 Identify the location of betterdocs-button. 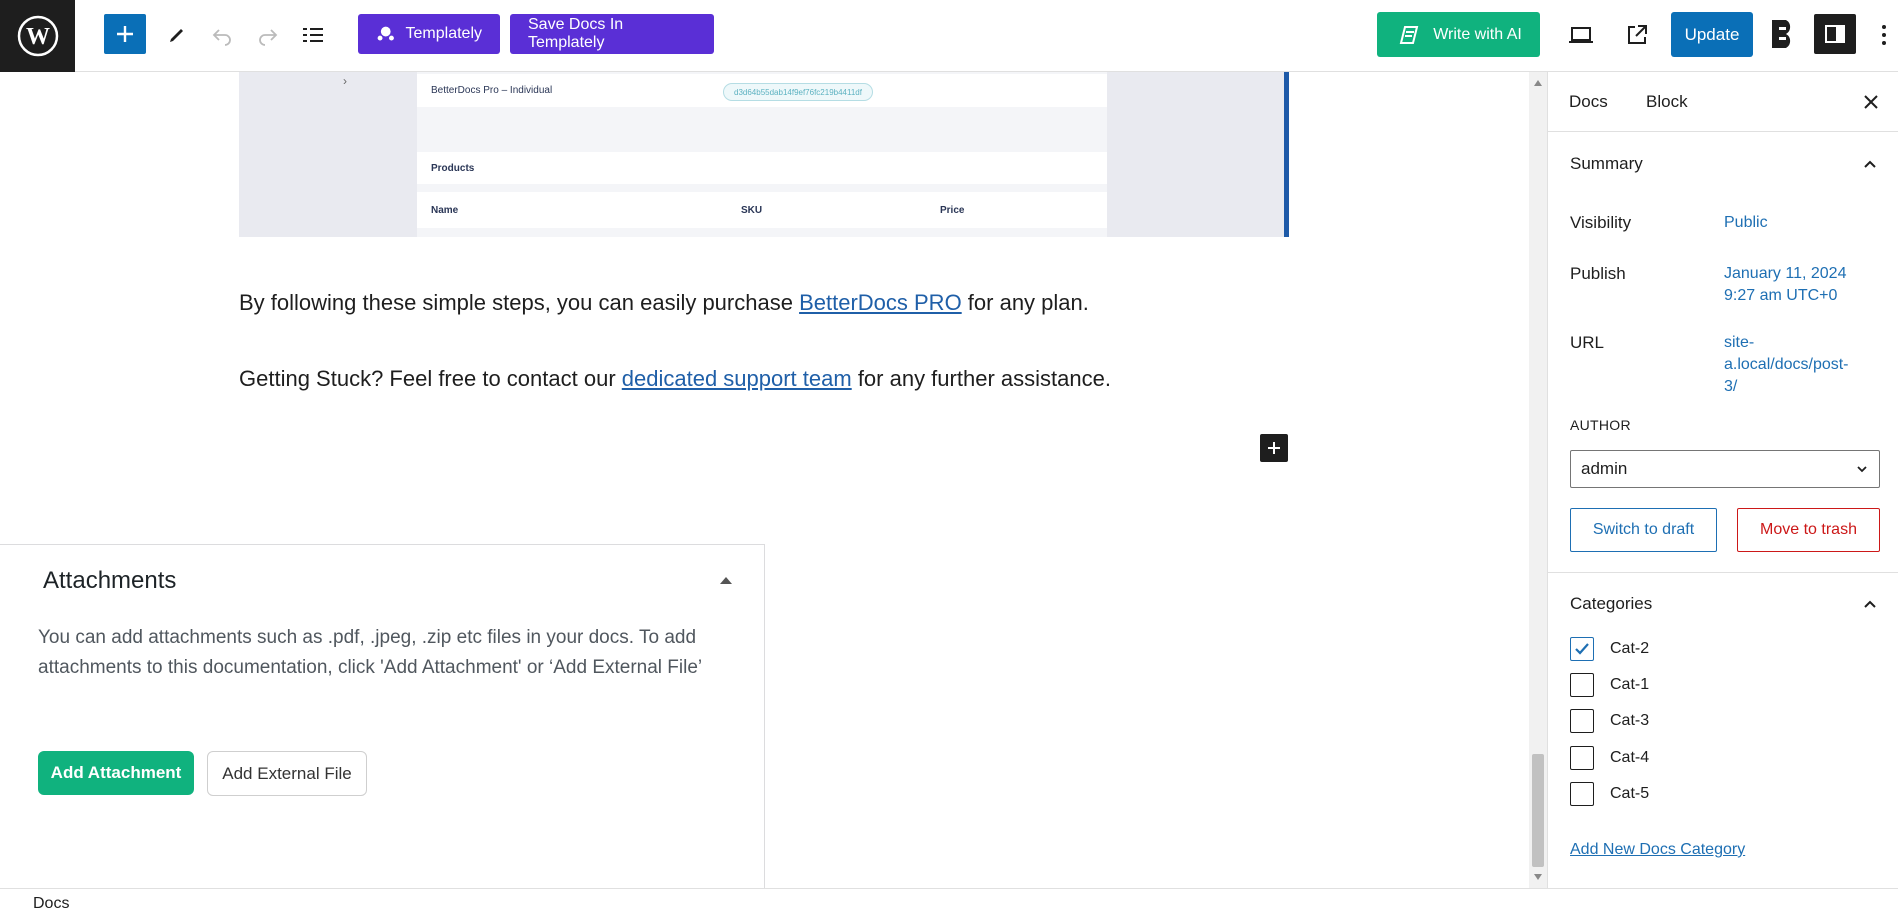
(1784, 34).